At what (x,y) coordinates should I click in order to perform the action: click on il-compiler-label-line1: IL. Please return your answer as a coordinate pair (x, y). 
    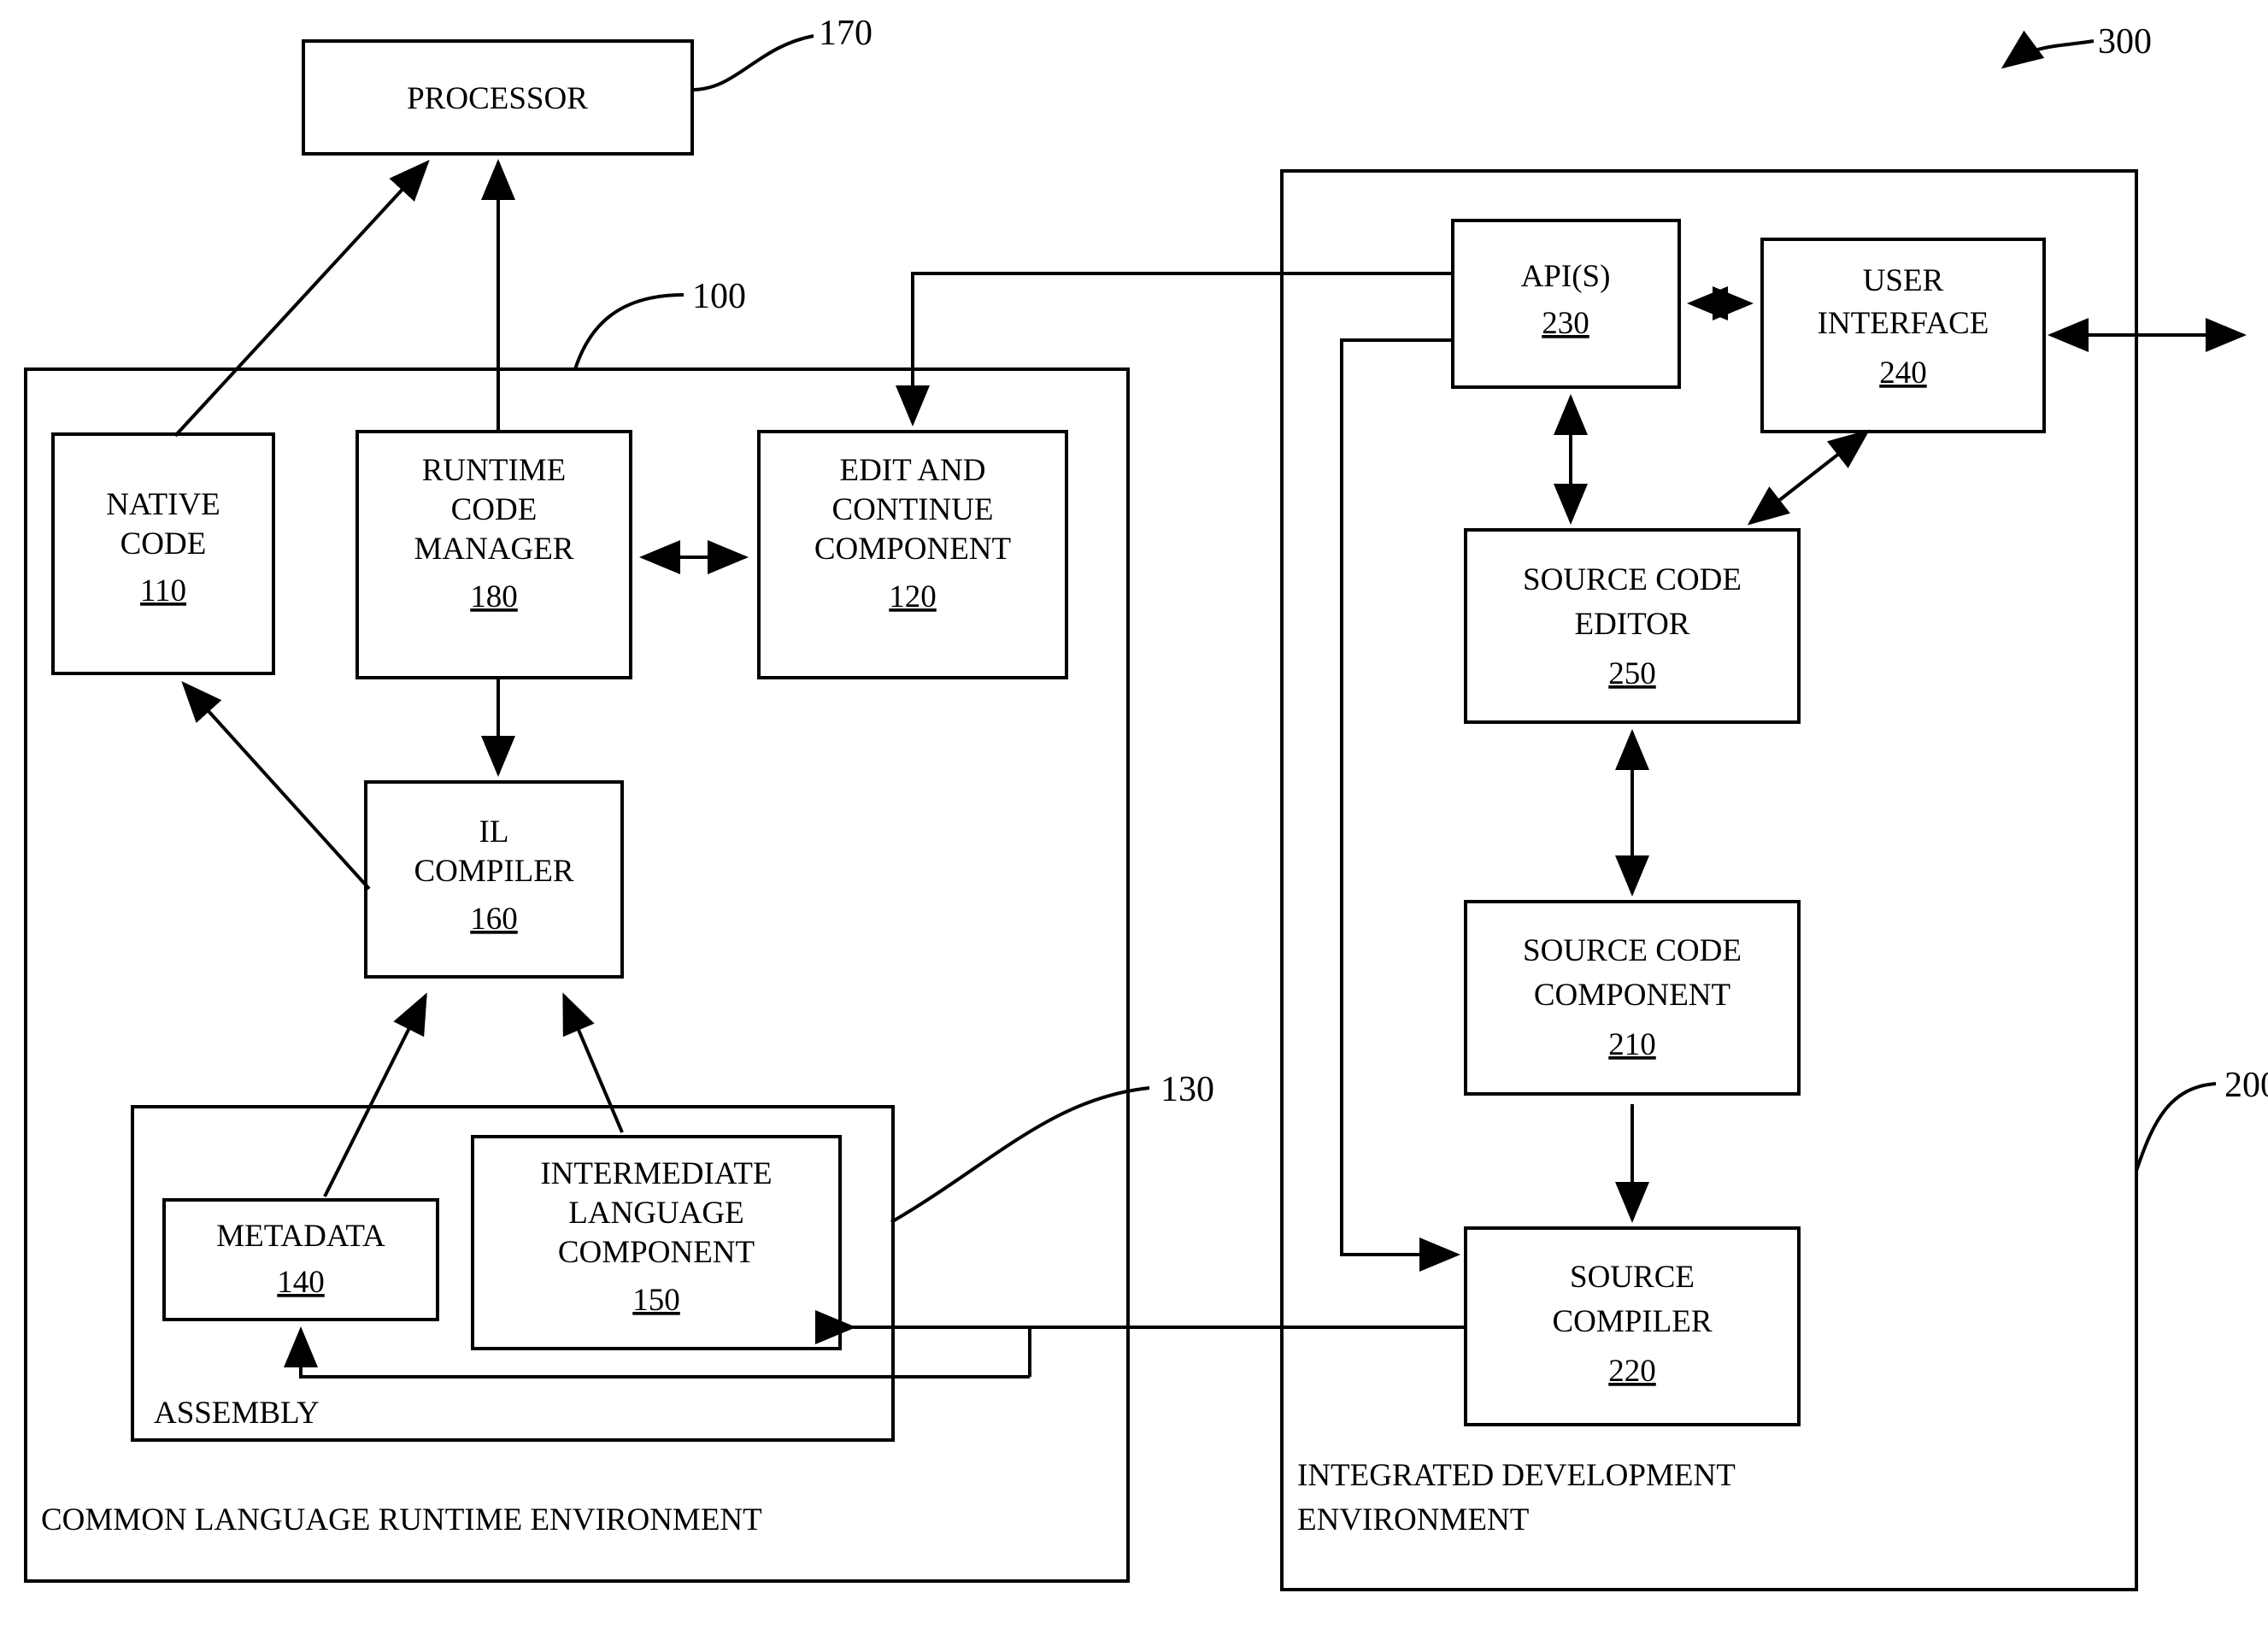
    Looking at the image, I should click on (494, 831).